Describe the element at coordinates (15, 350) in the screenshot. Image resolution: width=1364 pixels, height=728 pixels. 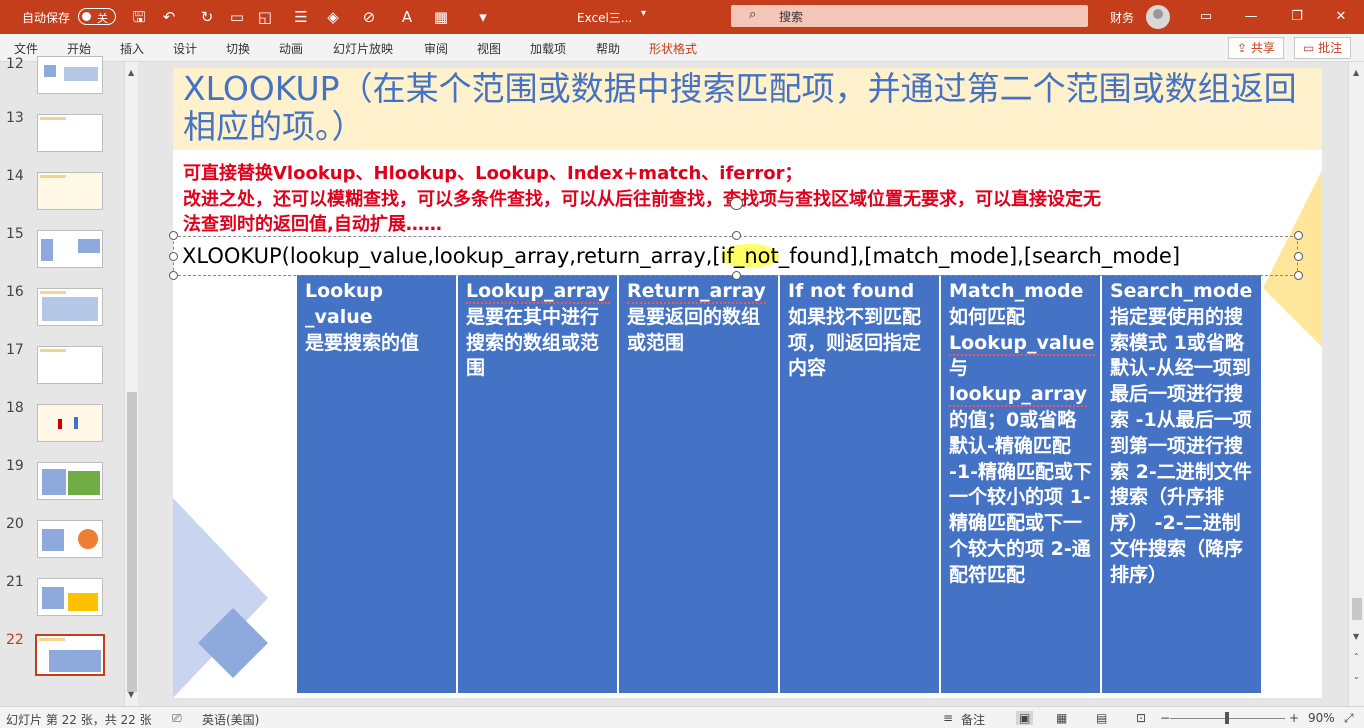
I see `thumb-number: 17` at that location.